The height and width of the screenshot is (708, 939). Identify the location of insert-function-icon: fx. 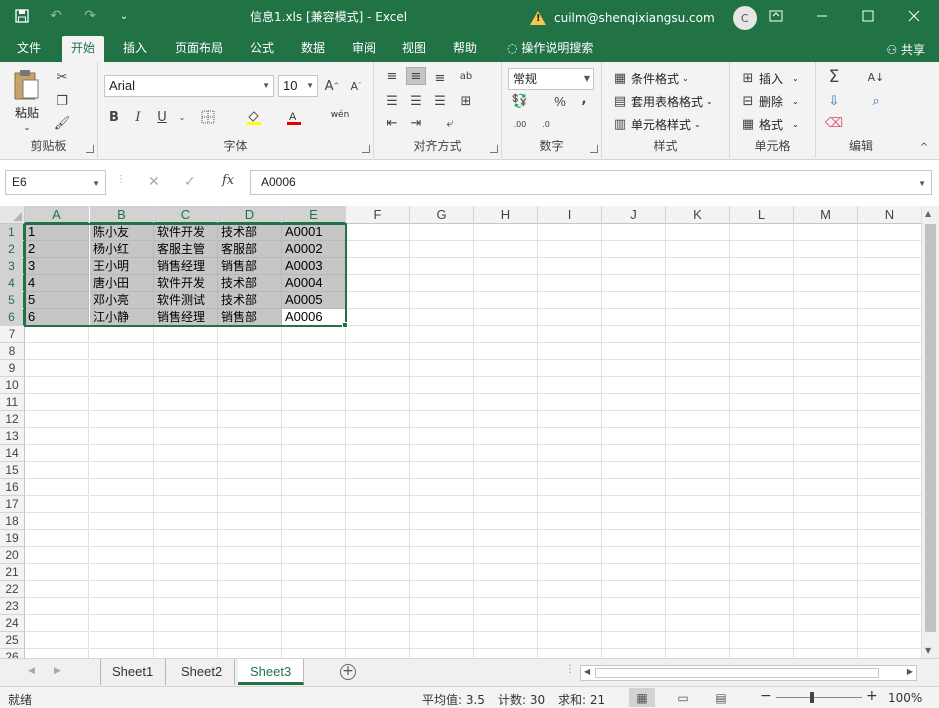
(228, 180).